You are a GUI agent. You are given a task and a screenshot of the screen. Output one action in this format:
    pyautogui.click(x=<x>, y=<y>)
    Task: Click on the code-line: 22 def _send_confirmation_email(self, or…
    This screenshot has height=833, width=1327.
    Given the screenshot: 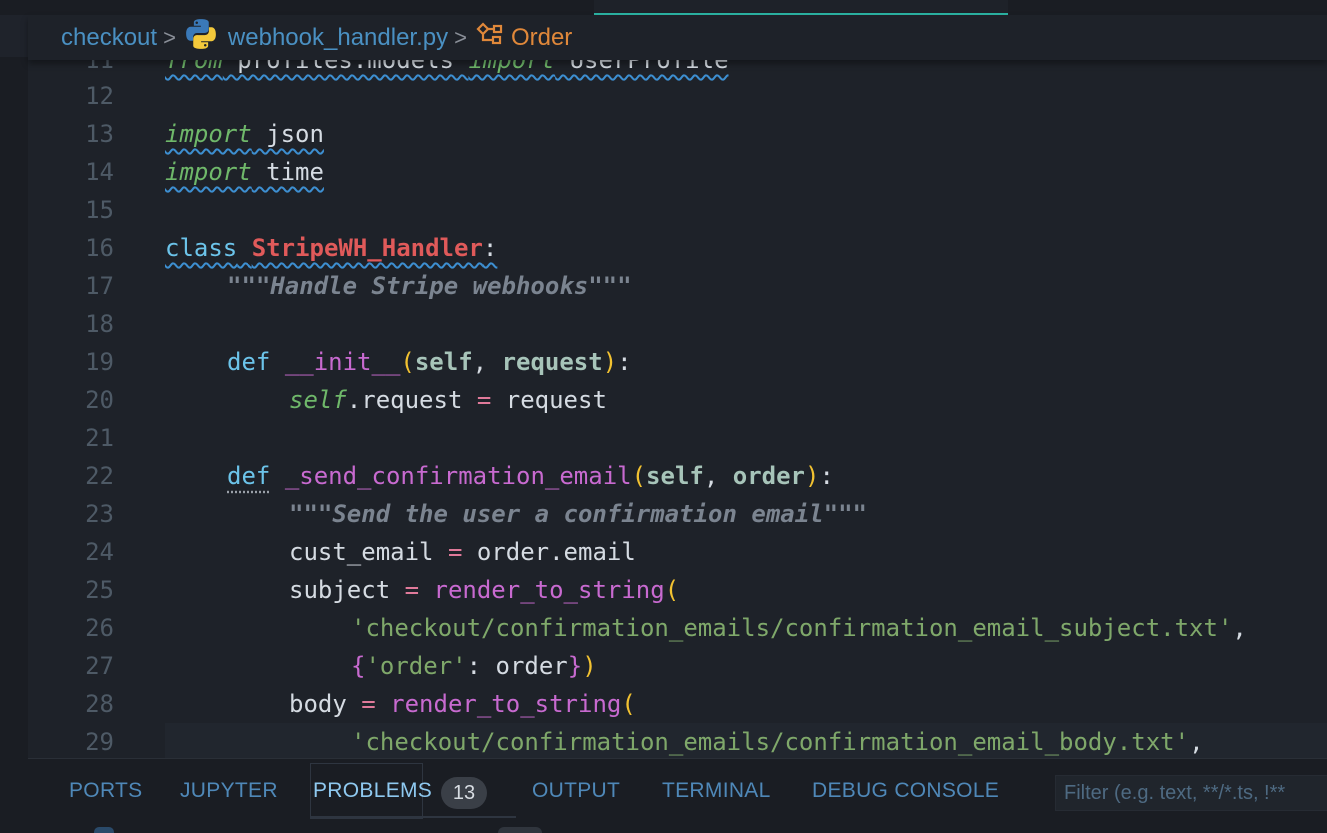 What is the action you would take?
    pyautogui.click(x=677, y=476)
    